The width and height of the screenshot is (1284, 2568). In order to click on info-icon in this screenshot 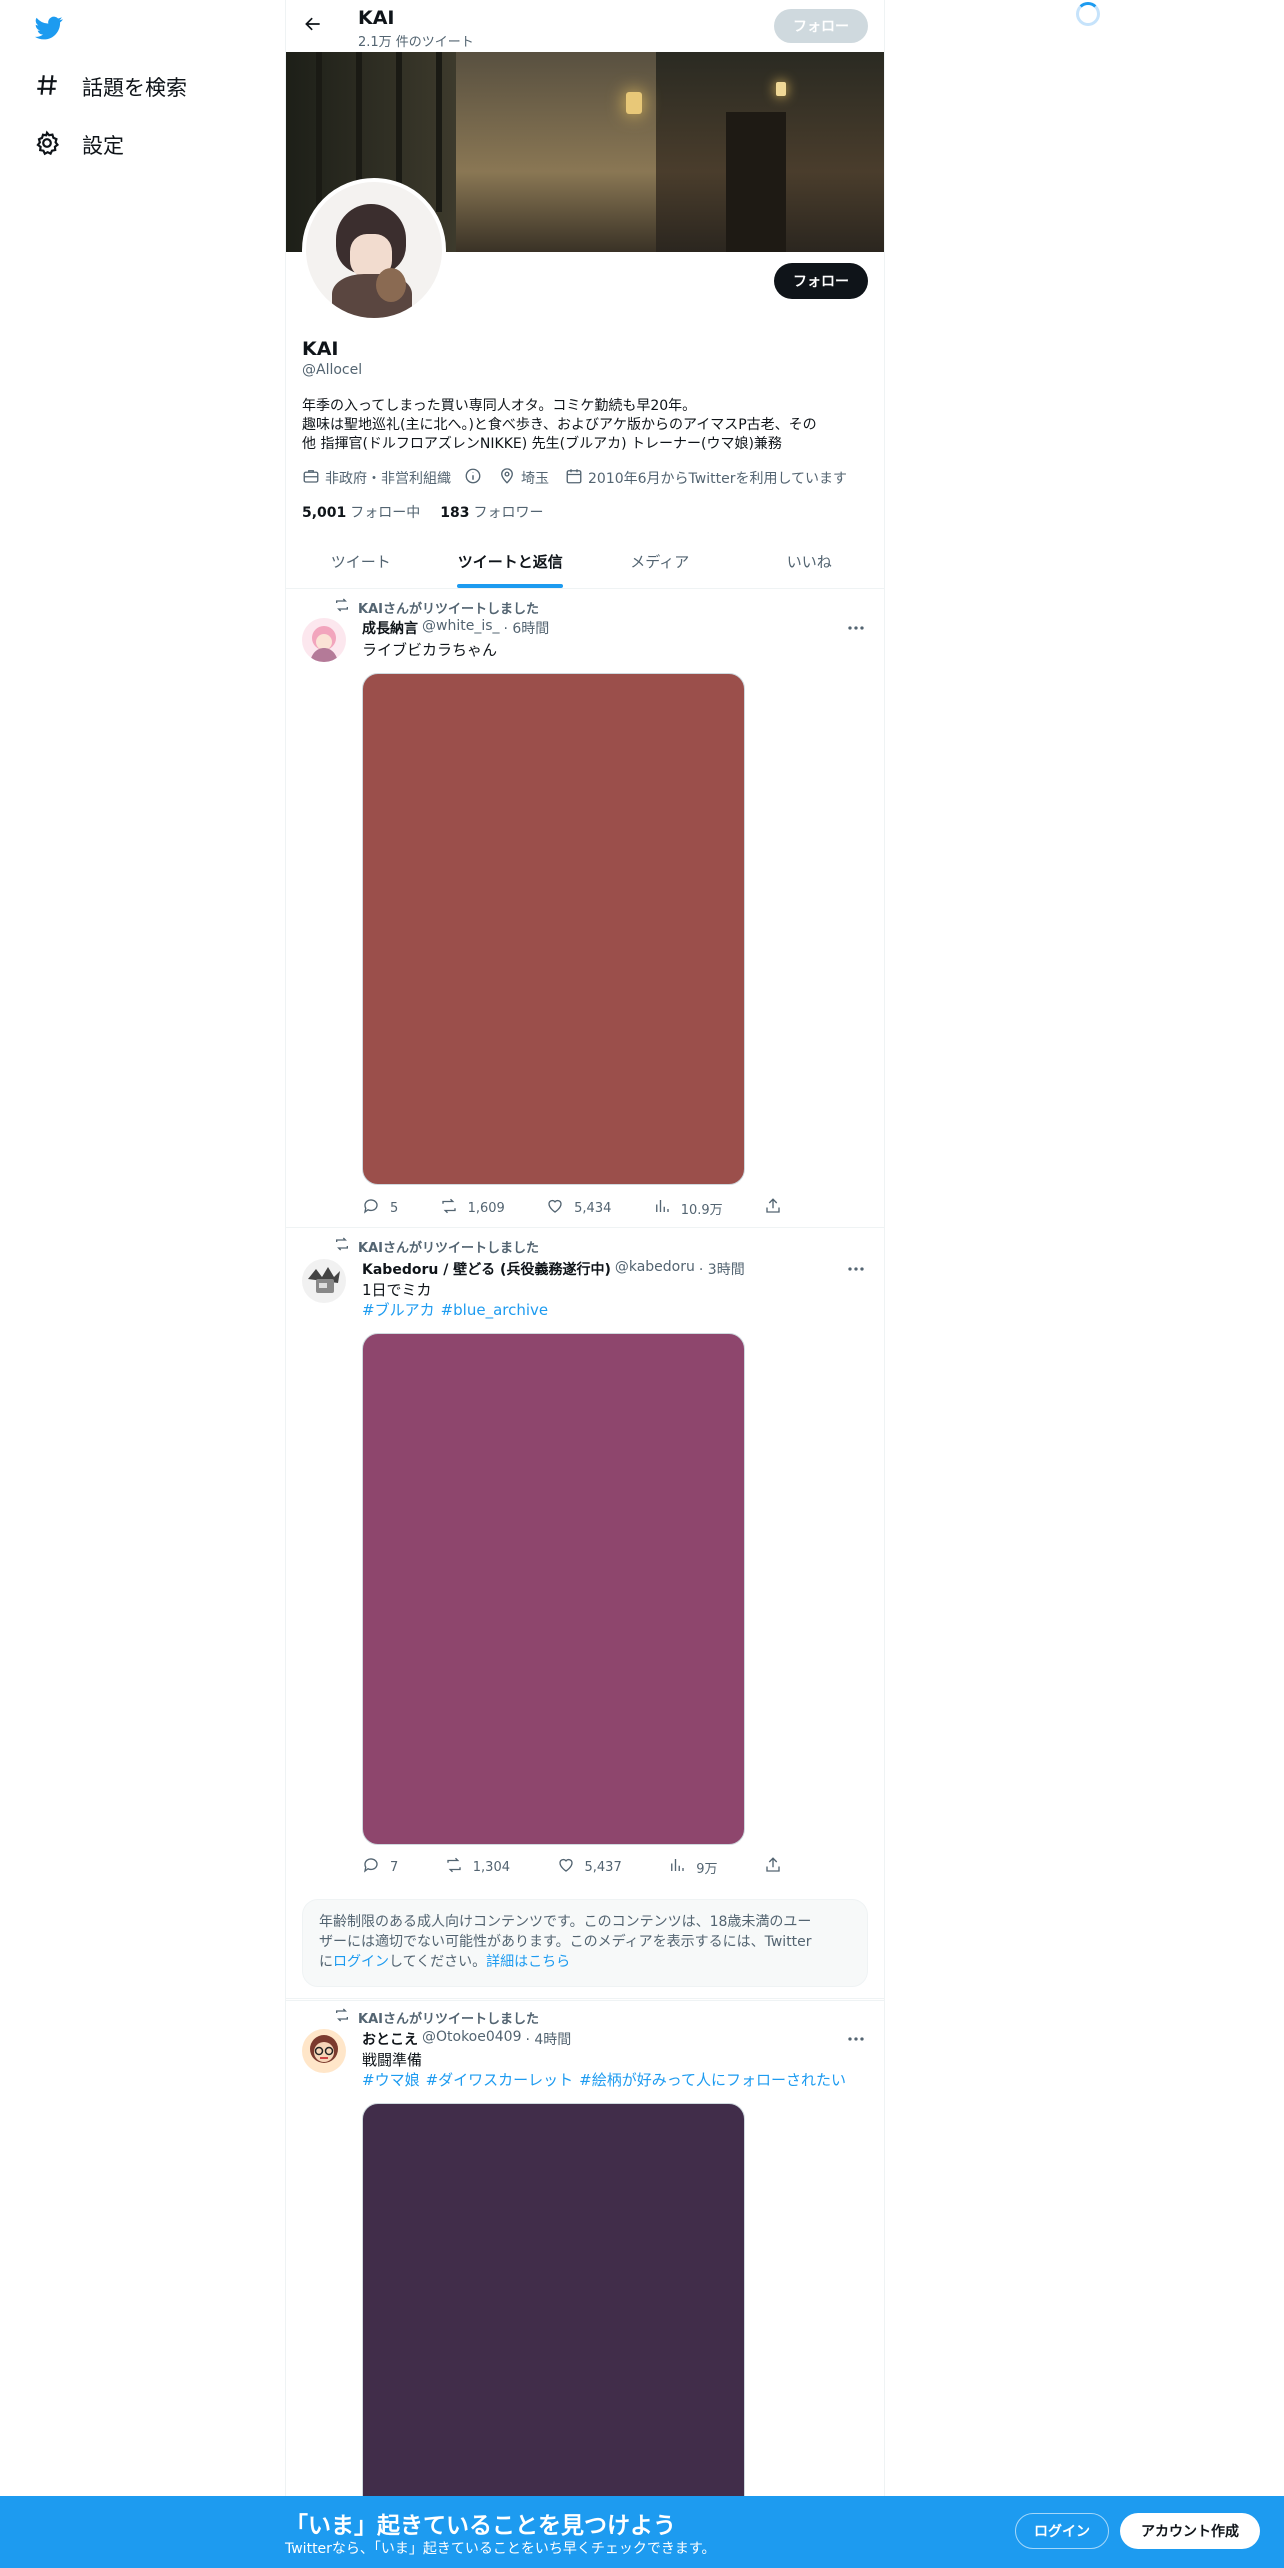, I will do `click(473, 478)`.